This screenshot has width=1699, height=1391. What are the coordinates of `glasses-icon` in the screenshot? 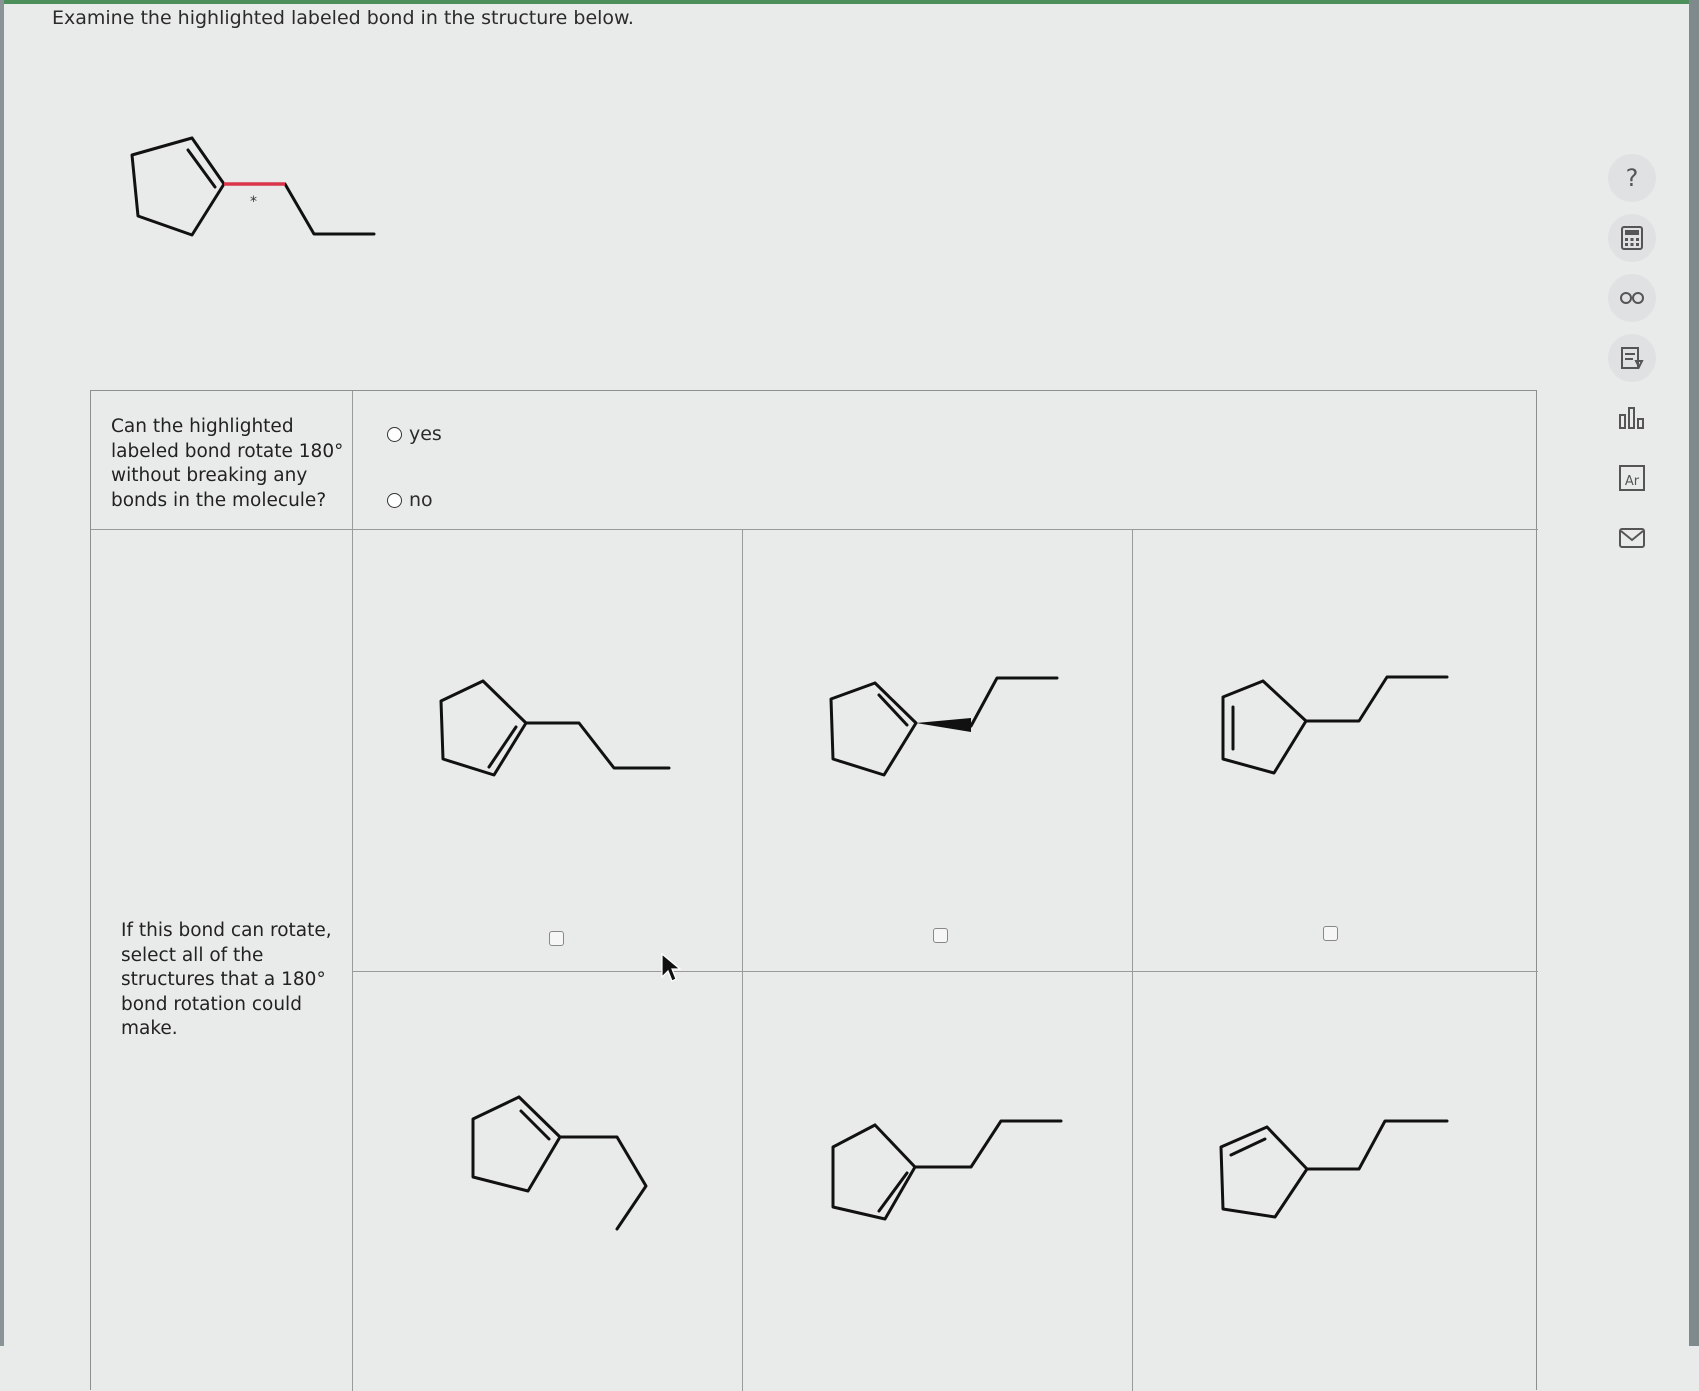 It's located at (1632, 298).